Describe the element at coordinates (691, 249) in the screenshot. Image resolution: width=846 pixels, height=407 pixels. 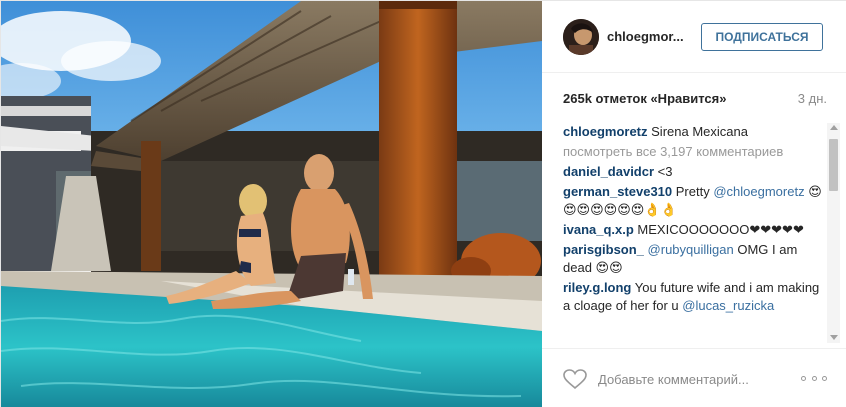
I see `mention-link: @rubyquilligan` at that location.